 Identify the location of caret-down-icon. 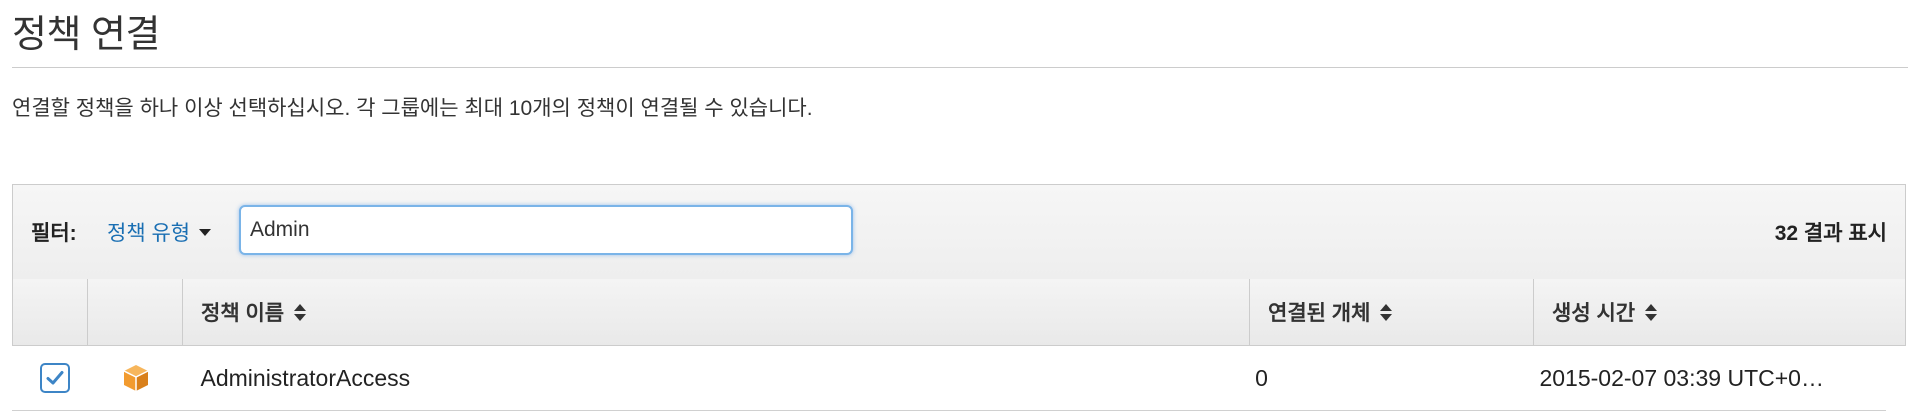
(205, 232).